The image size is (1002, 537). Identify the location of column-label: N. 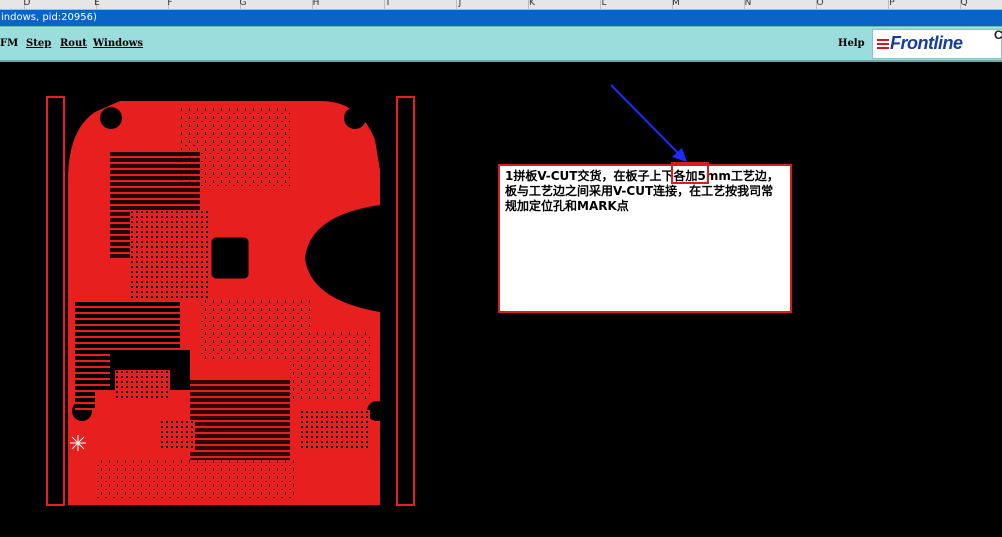
(748, 4).